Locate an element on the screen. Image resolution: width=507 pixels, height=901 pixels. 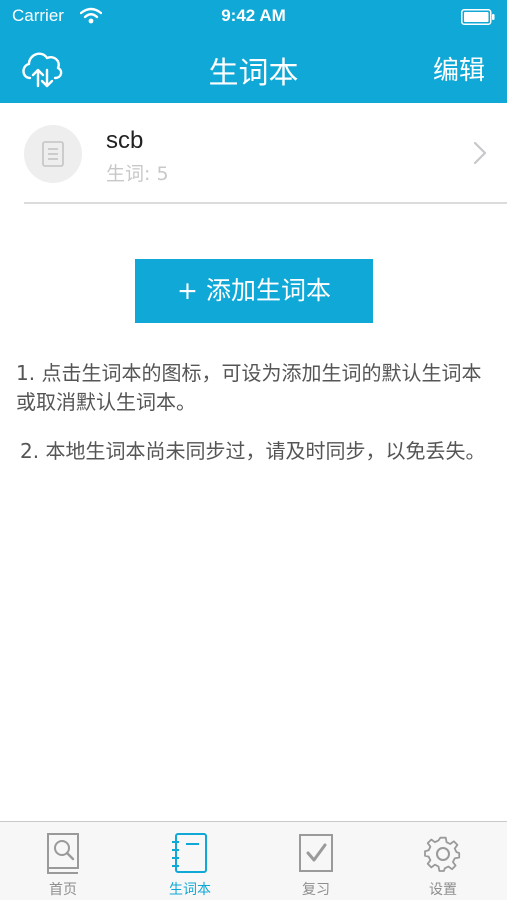
status-time: 9:42 AM is located at coordinates (253, 15).